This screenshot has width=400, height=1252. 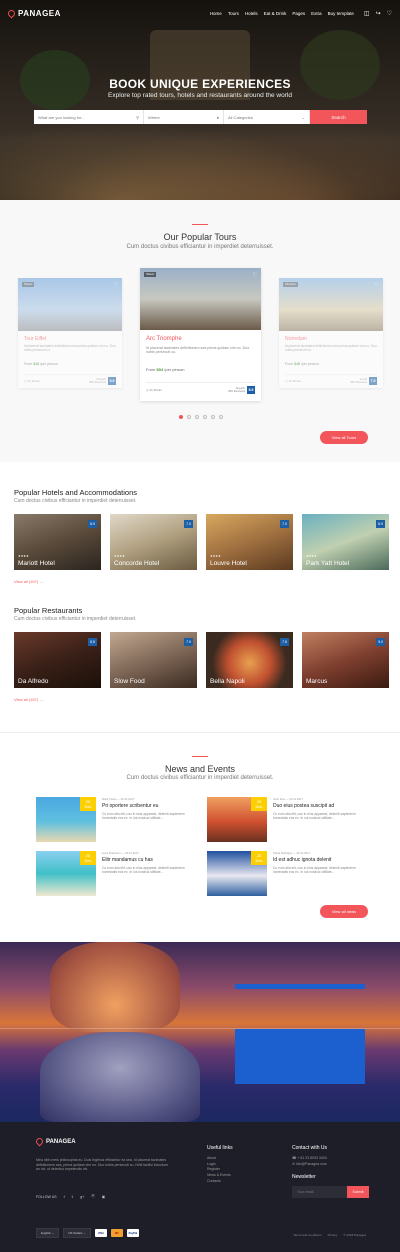 I want to click on pinterest-icon: Ⓟ, so click(x=93, y=1196).